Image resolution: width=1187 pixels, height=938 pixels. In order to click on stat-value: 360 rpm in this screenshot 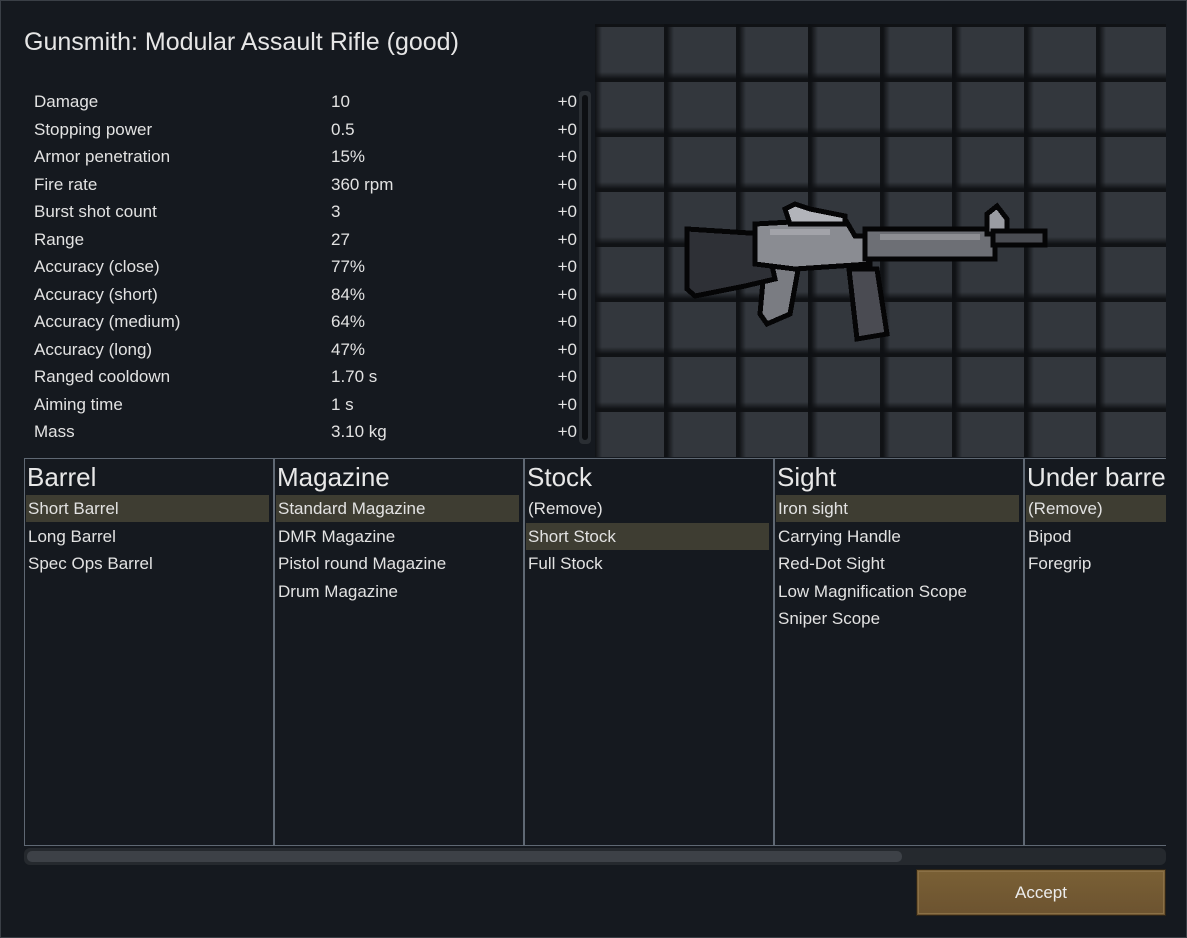, I will do `click(362, 184)`.